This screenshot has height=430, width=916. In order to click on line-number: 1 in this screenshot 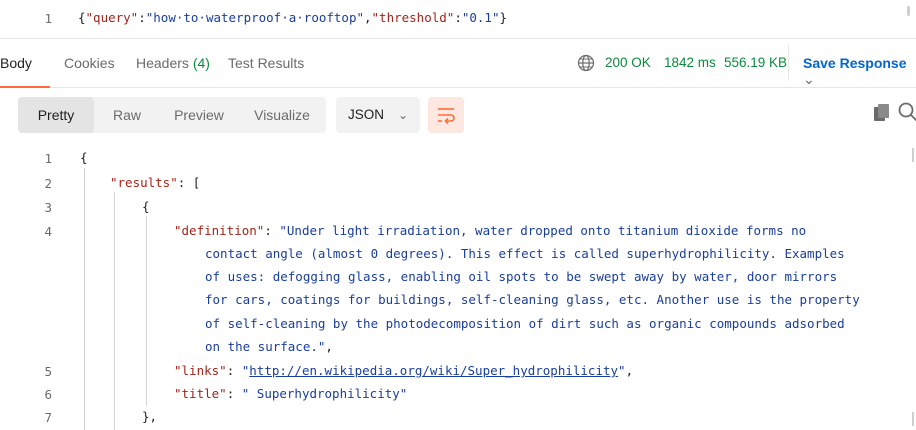, I will do `click(48, 158)`.